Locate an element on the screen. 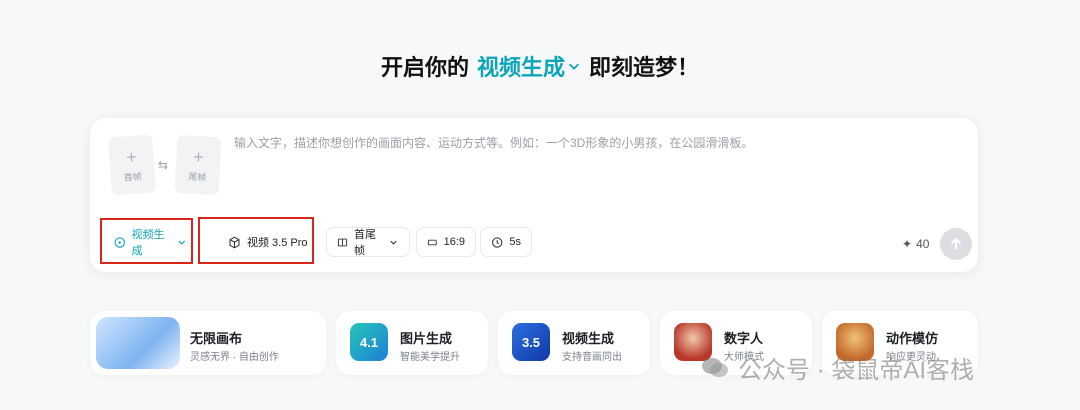 This screenshot has height=410, width=1080. headline-mode-dropdown: 视频生成 is located at coordinates (529, 66).